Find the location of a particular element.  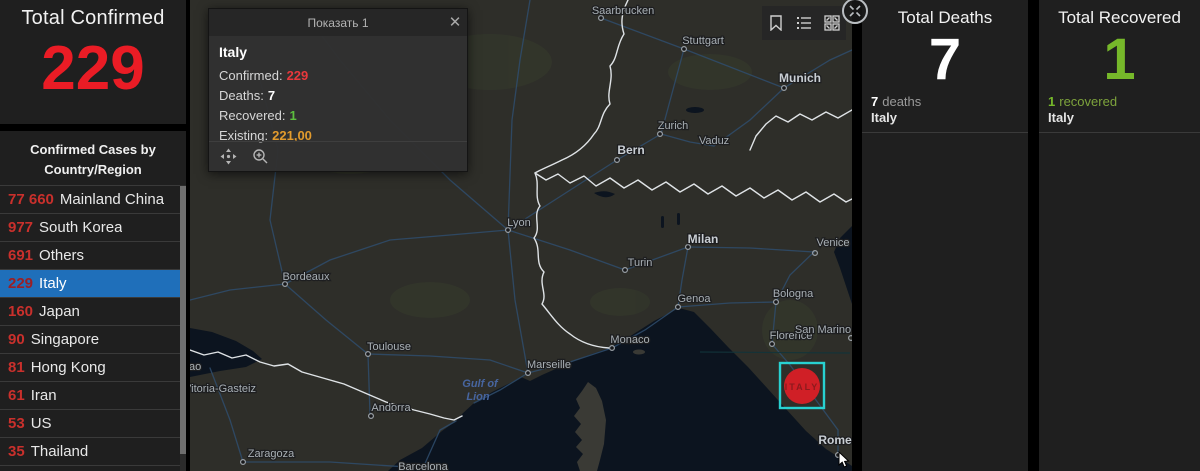

legend-icon is located at coordinates (804, 23).